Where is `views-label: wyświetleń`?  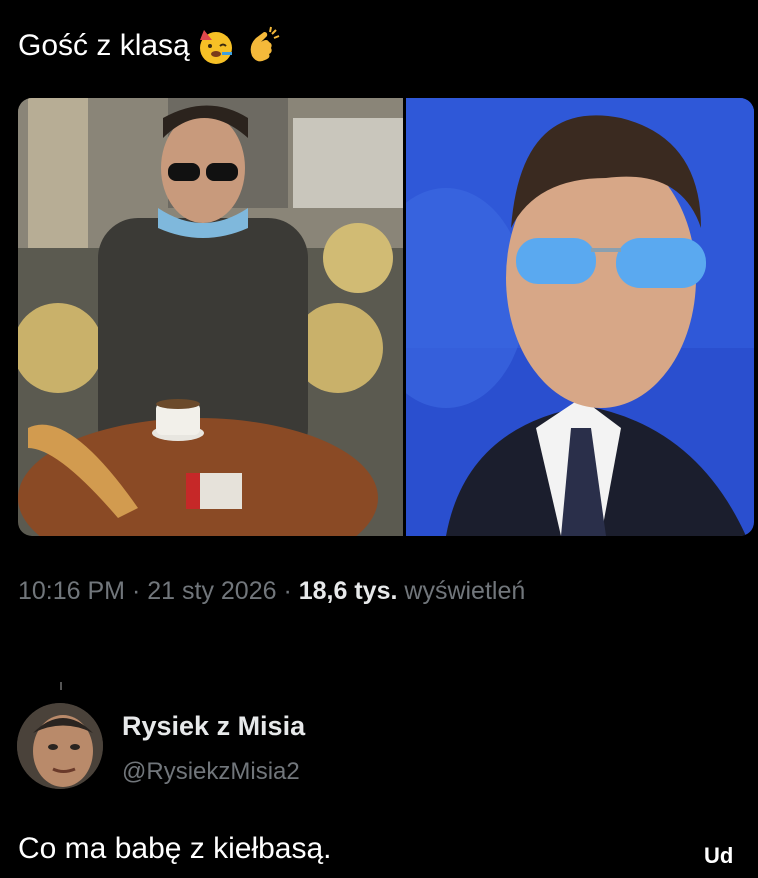
views-label: wyświetleń is located at coordinates (465, 591).